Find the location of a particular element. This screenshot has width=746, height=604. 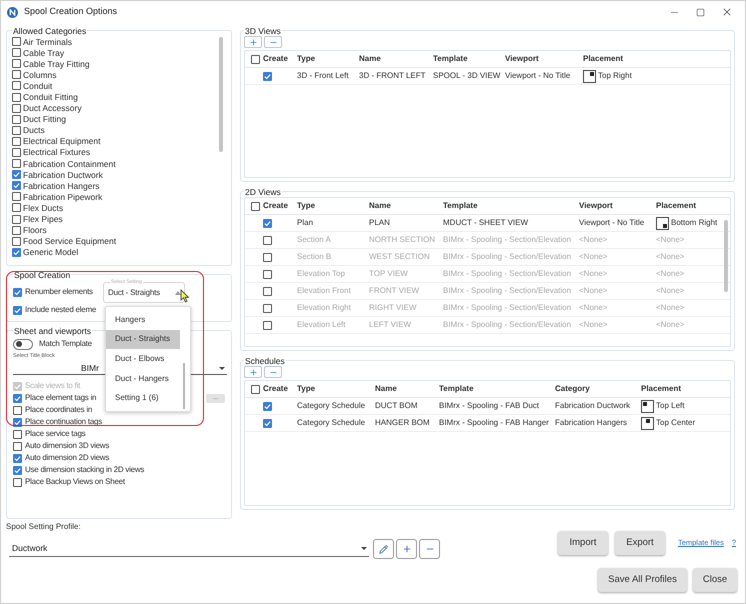

category-label: Duct Fitting is located at coordinates (44, 119).